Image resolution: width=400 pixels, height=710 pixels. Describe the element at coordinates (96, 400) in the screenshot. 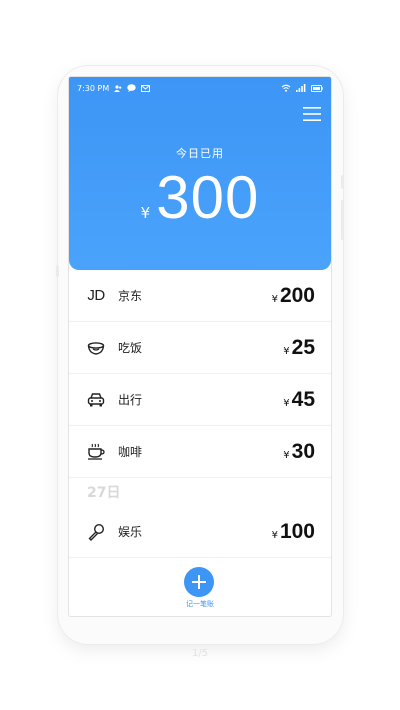

I see `car-icon` at that location.